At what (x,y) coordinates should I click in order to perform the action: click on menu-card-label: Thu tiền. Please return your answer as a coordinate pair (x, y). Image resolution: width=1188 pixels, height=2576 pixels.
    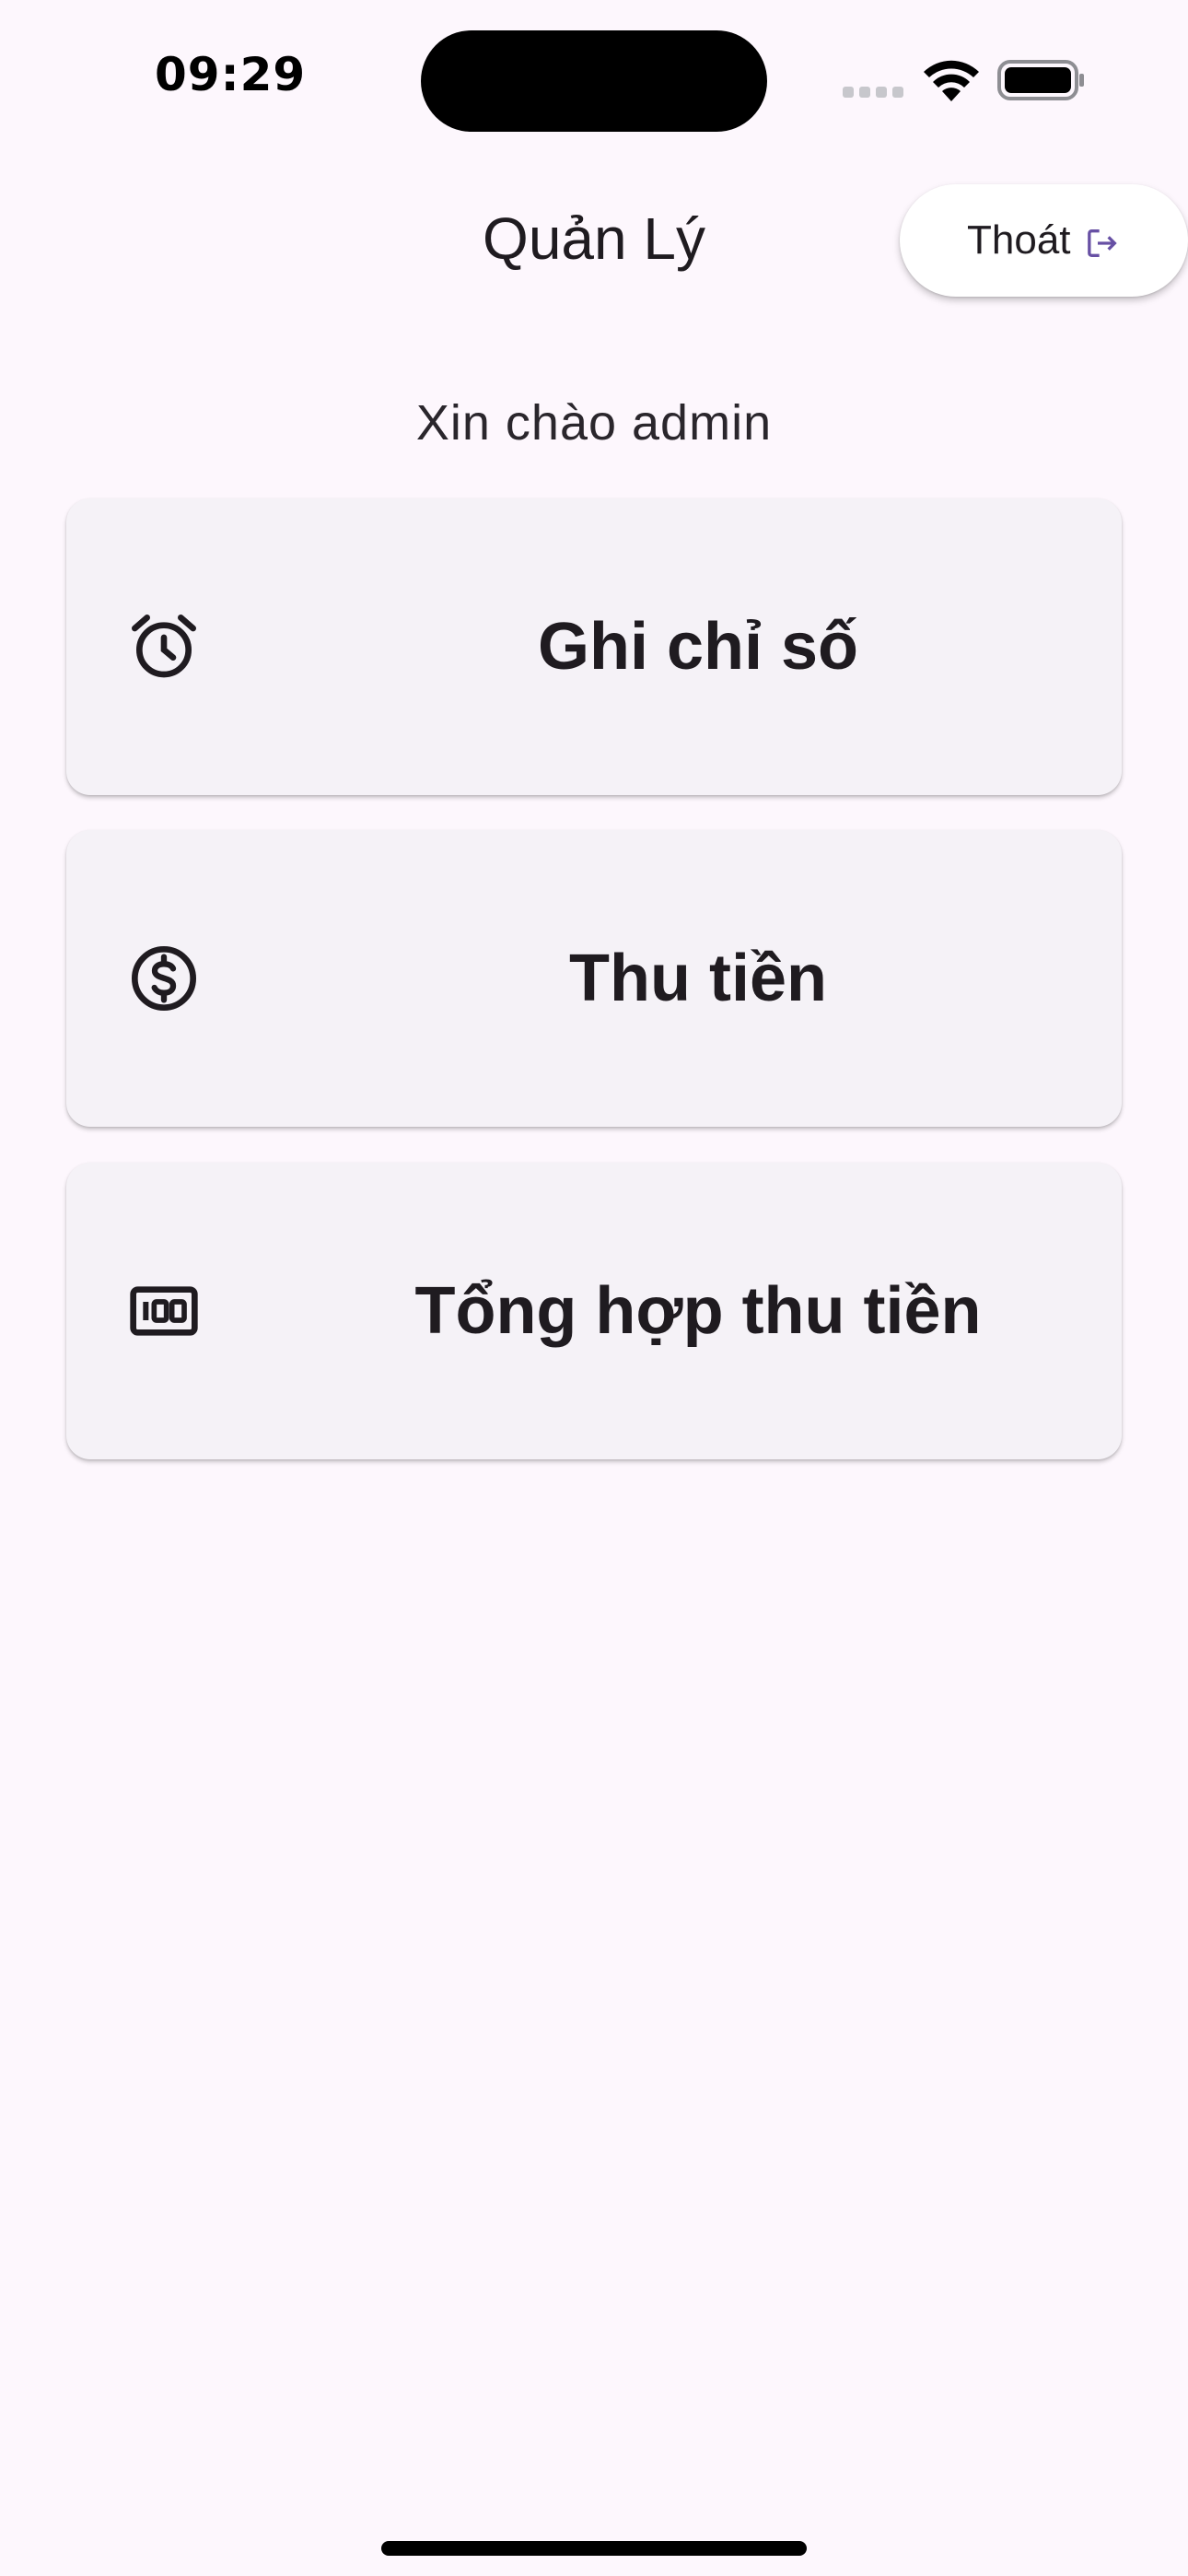
    Looking at the image, I should click on (698, 978).